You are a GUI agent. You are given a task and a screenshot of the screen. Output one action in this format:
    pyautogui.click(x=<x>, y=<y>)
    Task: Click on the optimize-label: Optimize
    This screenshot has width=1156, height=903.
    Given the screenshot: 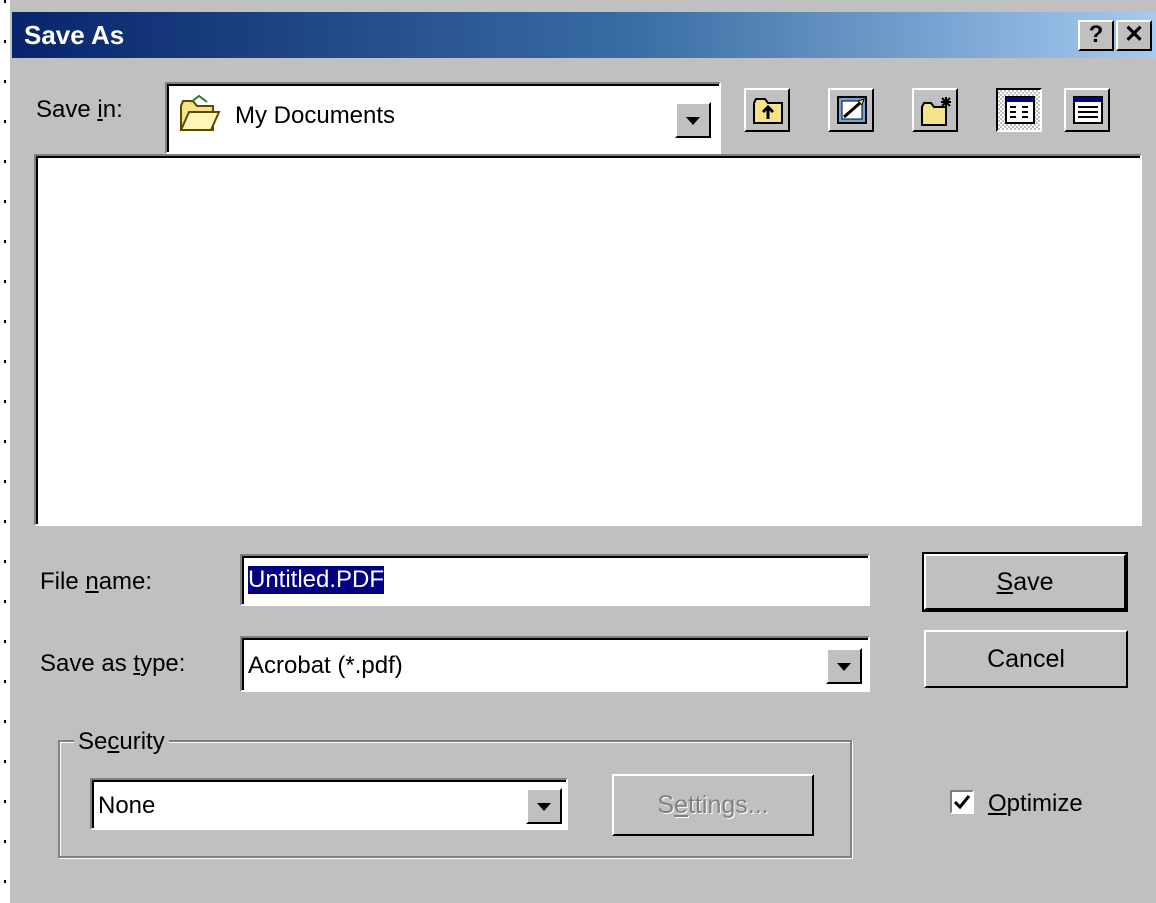 What is the action you would take?
    pyautogui.click(x=1035, y=804)
    